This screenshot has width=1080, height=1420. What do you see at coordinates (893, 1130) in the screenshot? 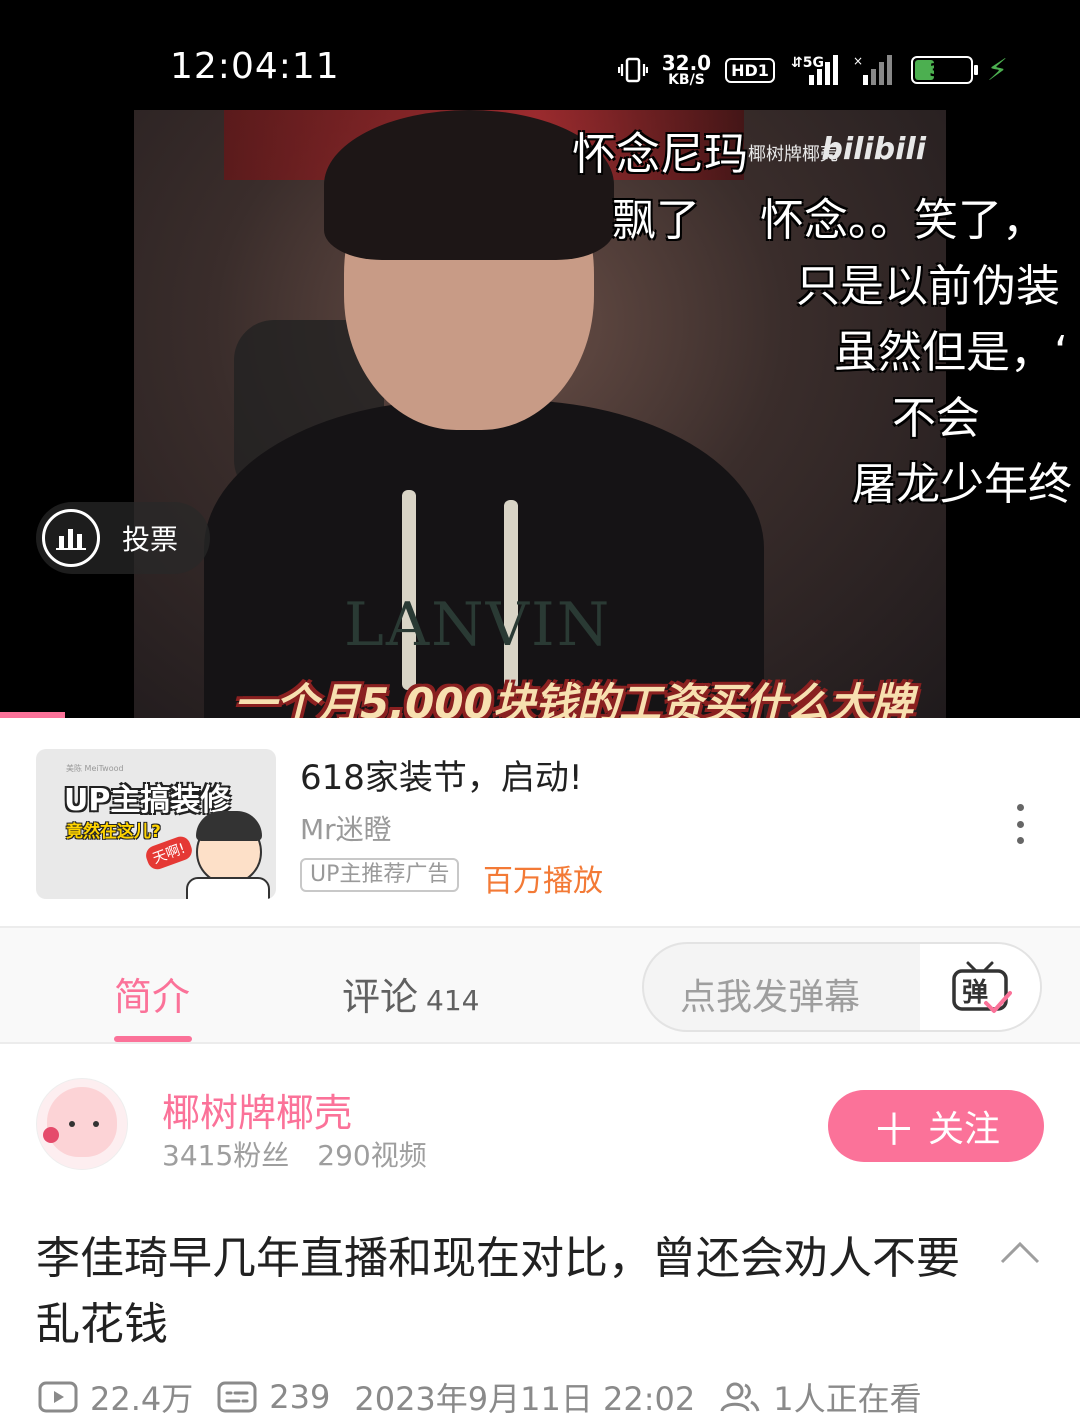
I see `plus-icon: ＋` at bounding box center [893, 1130].